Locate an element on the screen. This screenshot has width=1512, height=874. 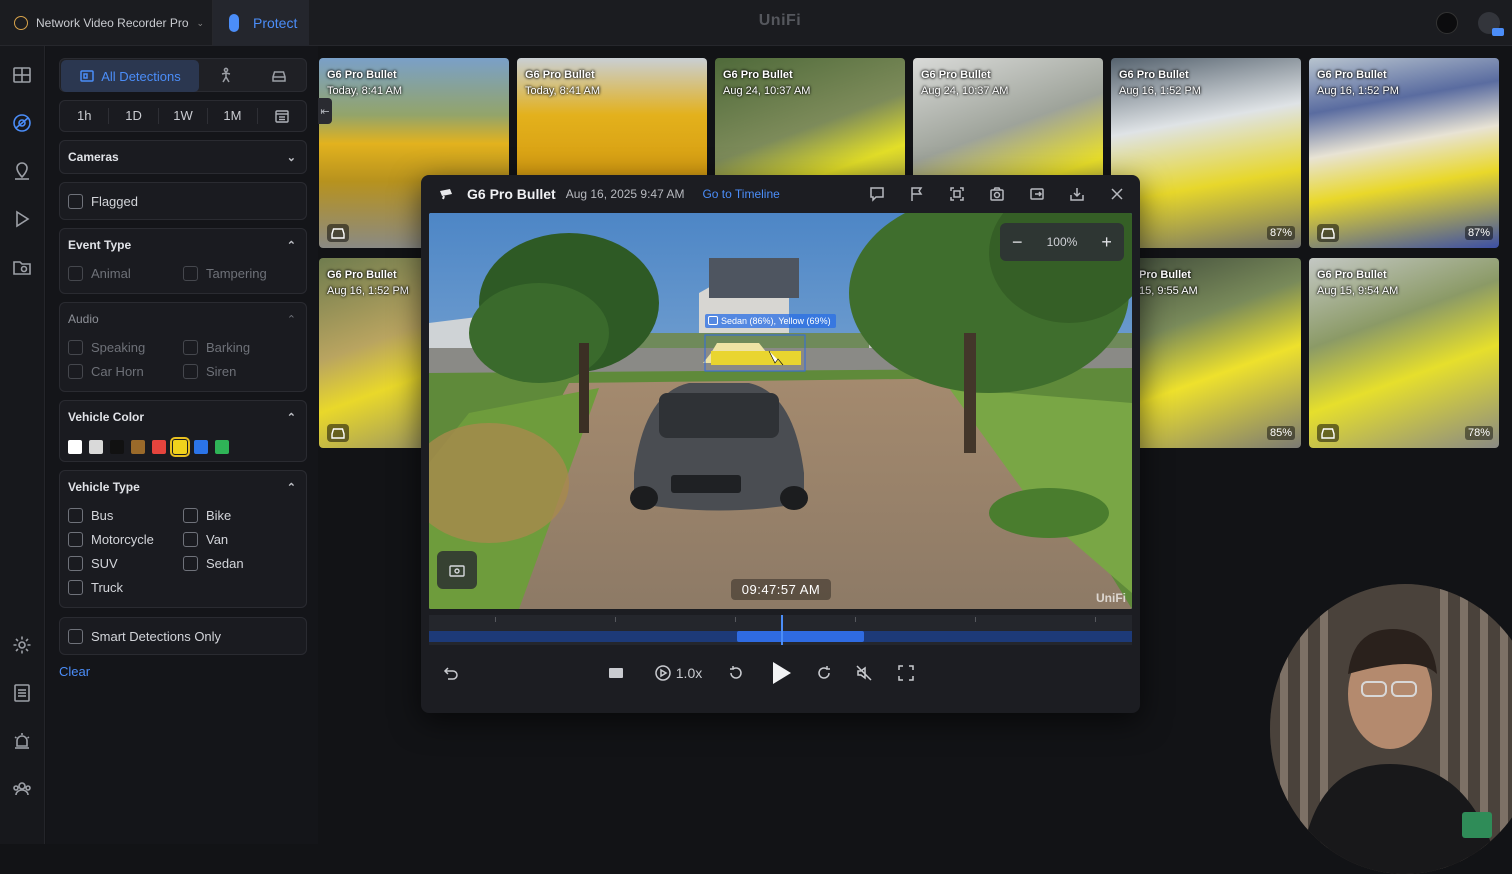
collapse-panel-button: ⇤ is located at coordinates (325, 111).